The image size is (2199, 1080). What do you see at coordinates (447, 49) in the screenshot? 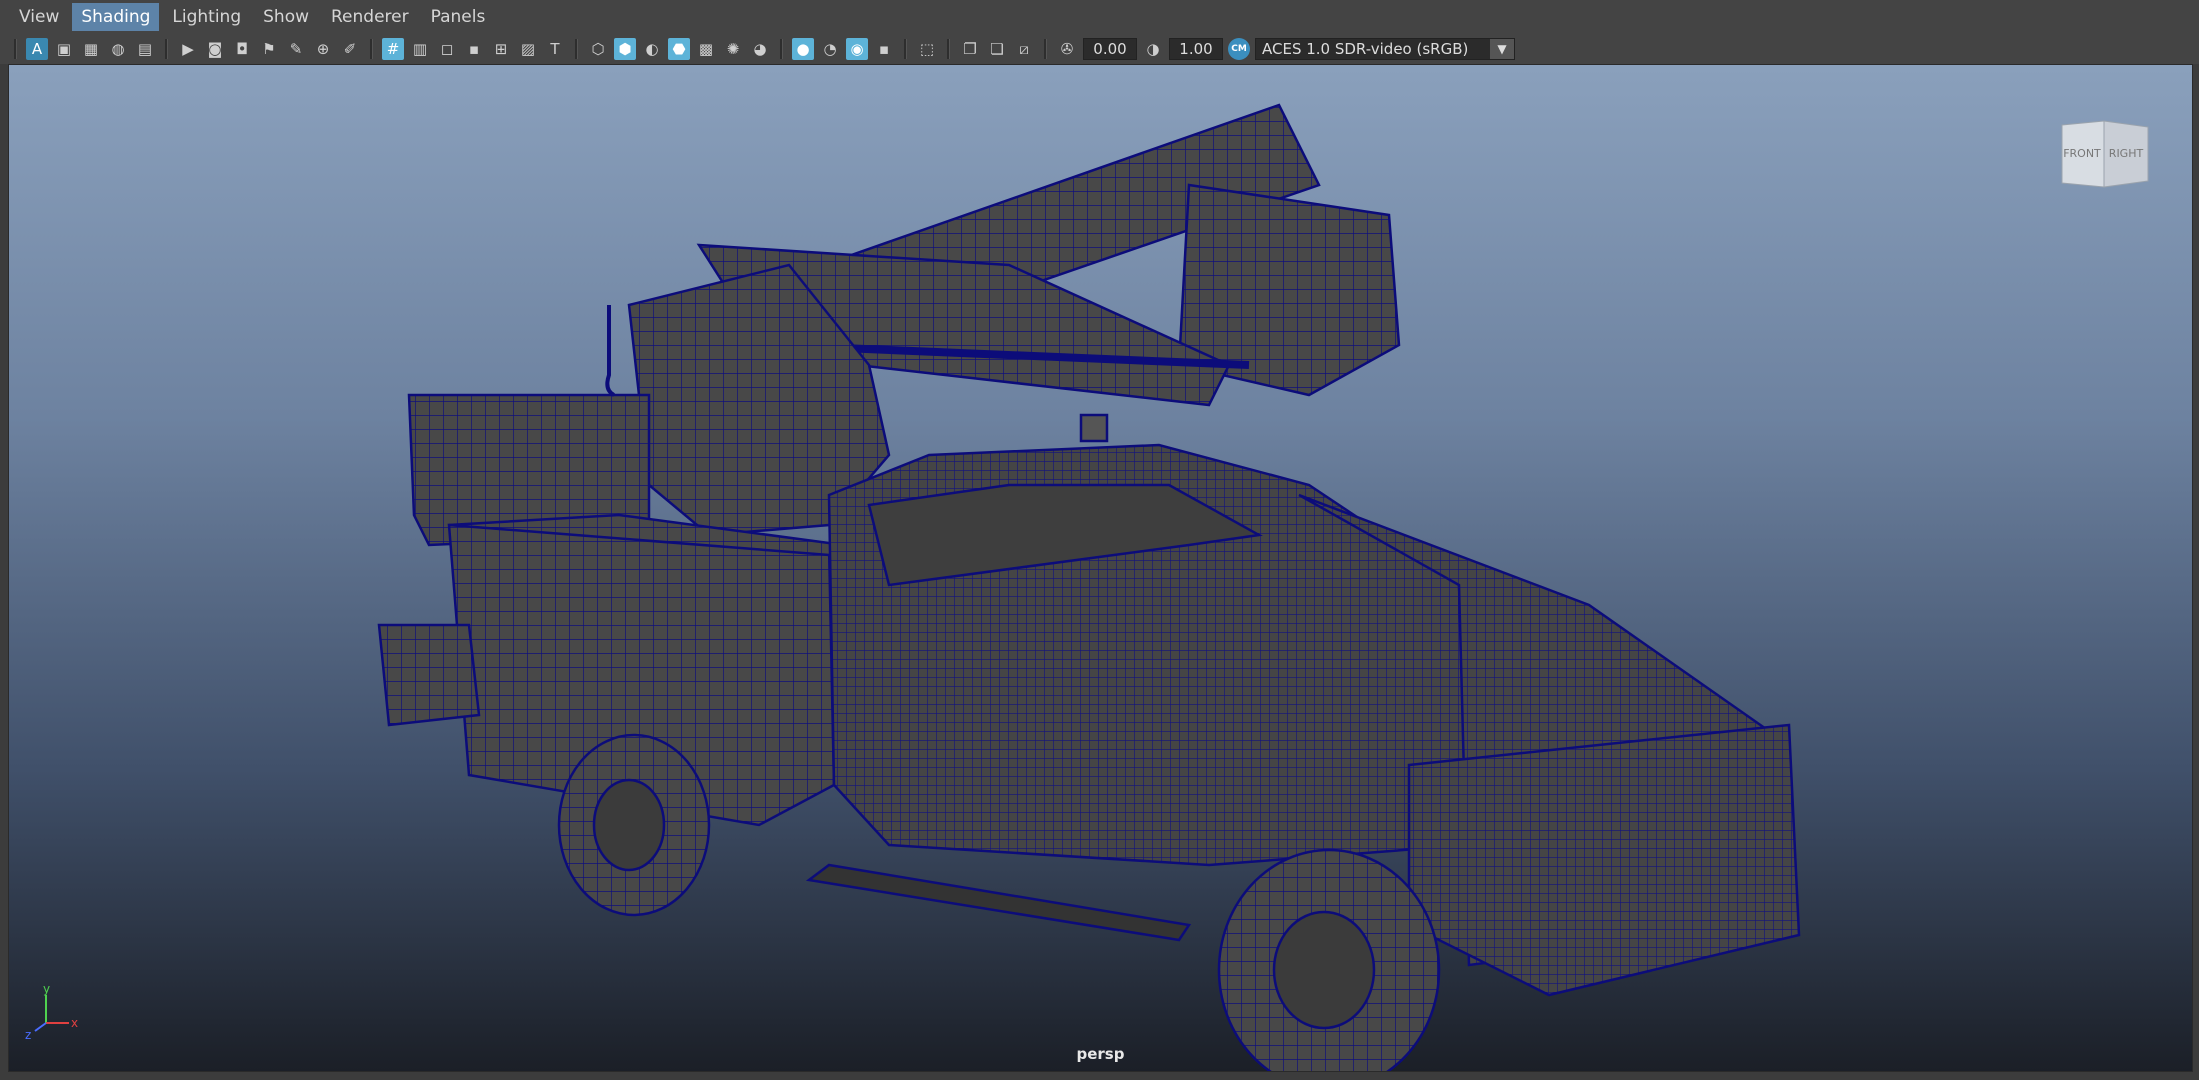
I see `resolution-gate-icon: ◻` at bounding box center [447, 49].